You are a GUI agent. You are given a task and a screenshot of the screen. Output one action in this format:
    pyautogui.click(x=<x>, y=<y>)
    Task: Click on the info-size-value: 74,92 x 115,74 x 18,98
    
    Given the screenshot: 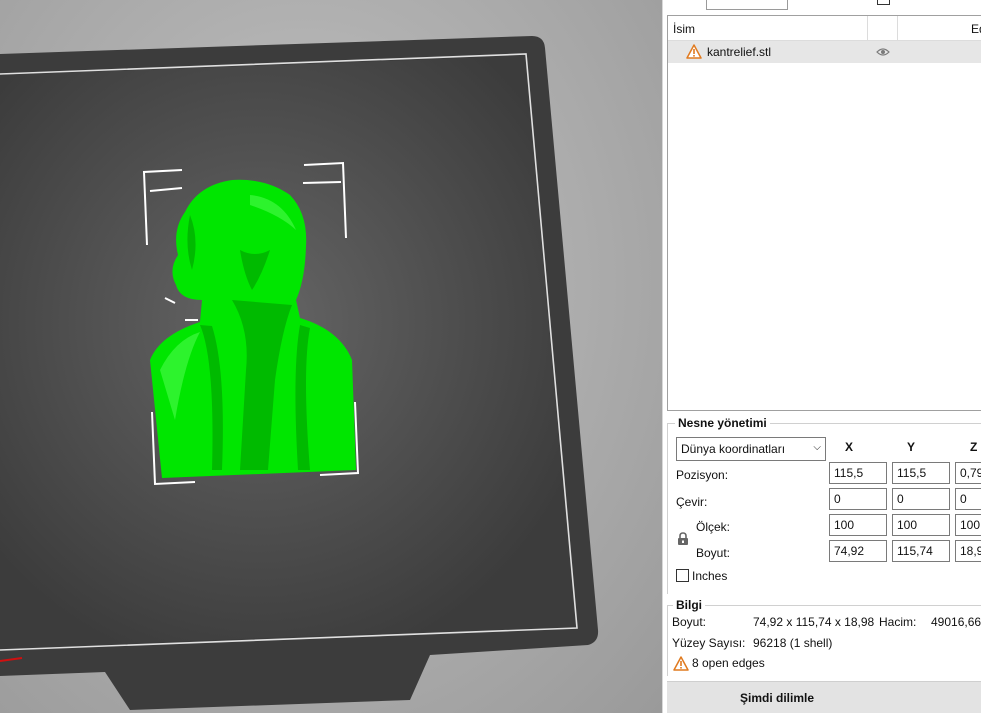 What is the action you would take?
    pyautogui.click(x=814, y=622)
    